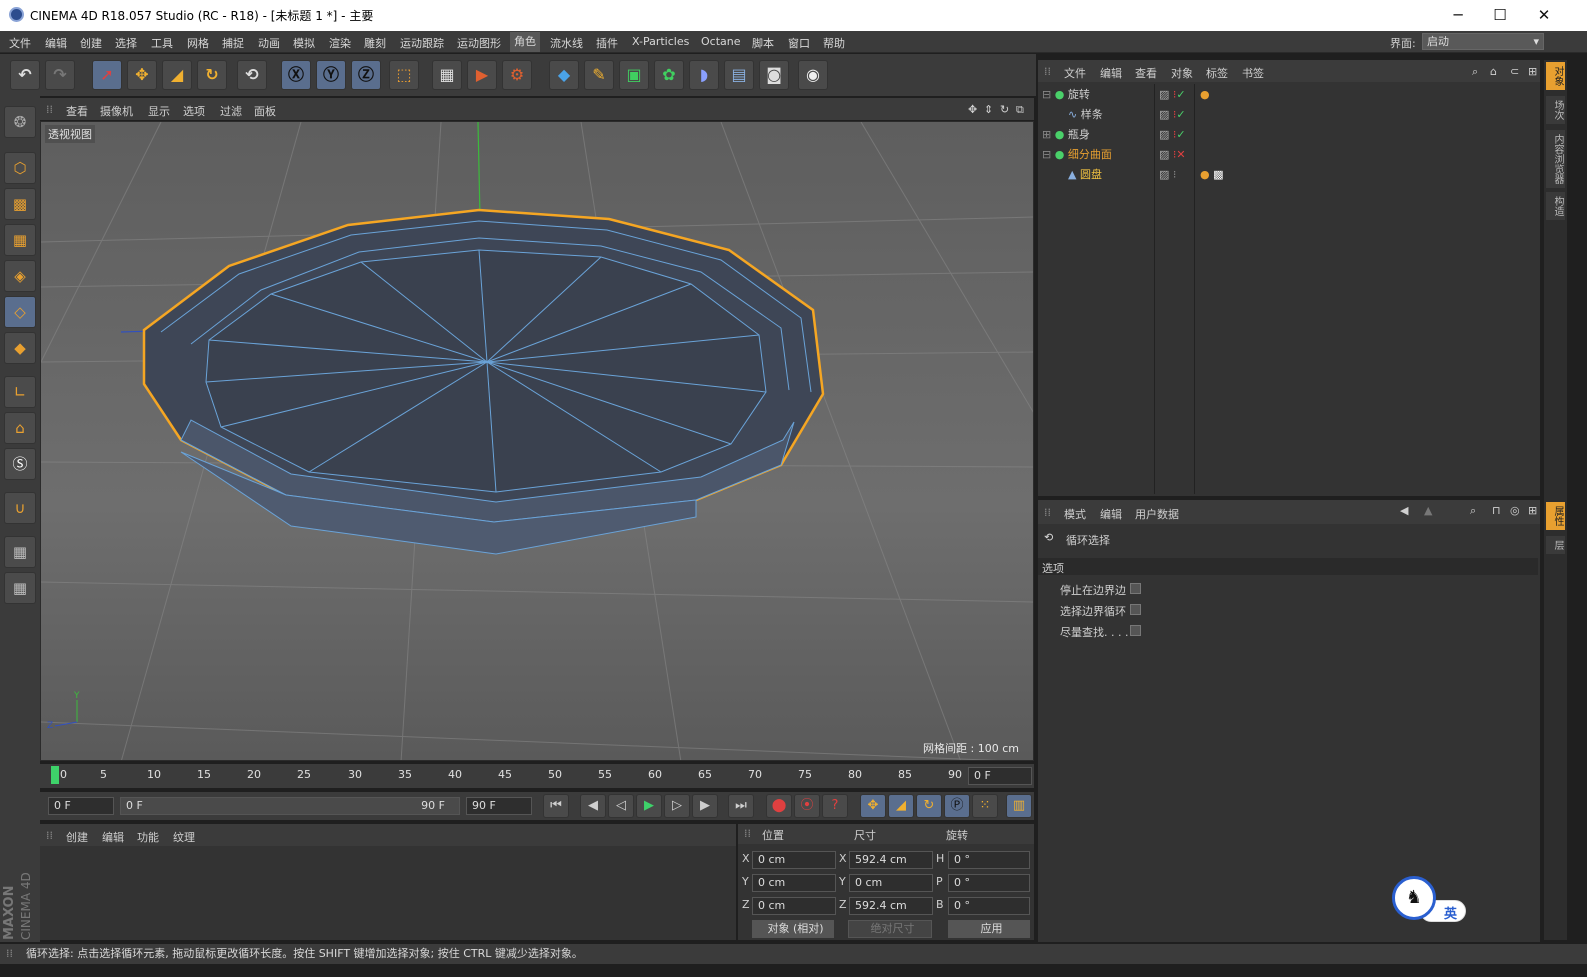  What do you see at coordinates (20, 122) in the screenshot?
I see `make-editable-button: ❂` at bounding box center [20, 122].